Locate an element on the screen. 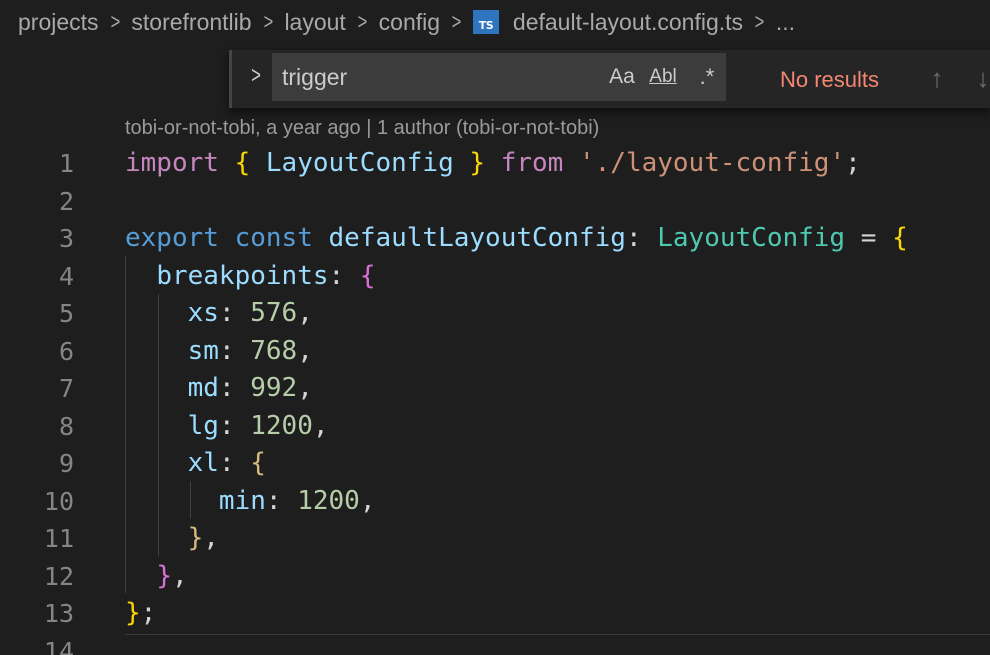 Image resolution: width=990 pixels, height=655 pixels. code-text: }; is located at coordinates (140, 614).